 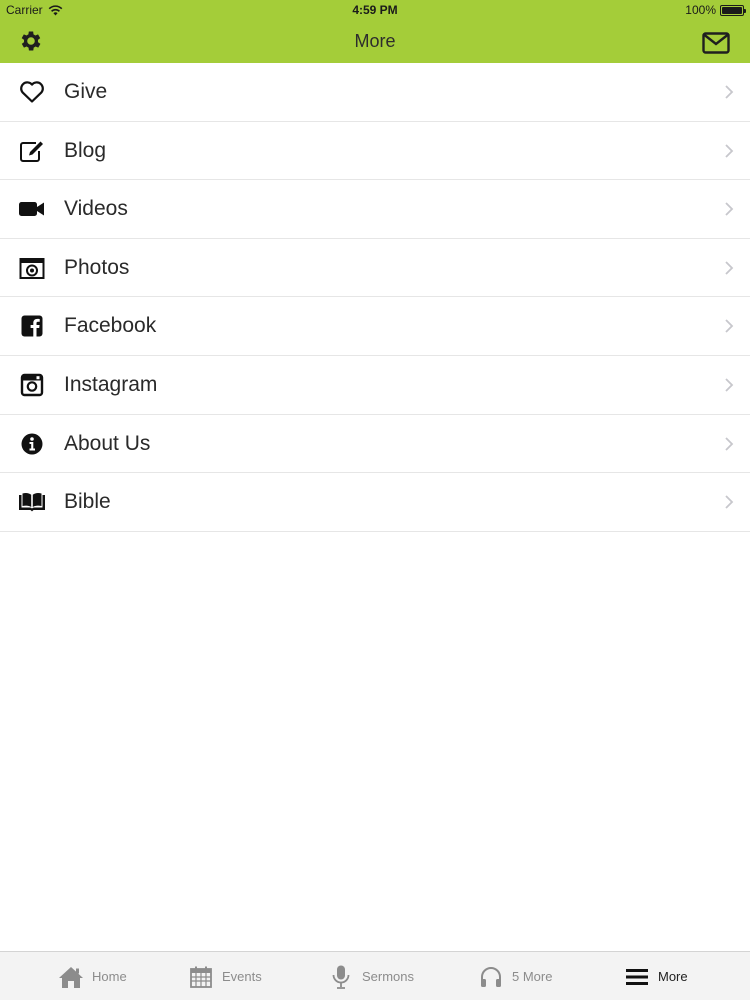 I want to click on menu-item-label: Blog, so click(x=85, y=150).